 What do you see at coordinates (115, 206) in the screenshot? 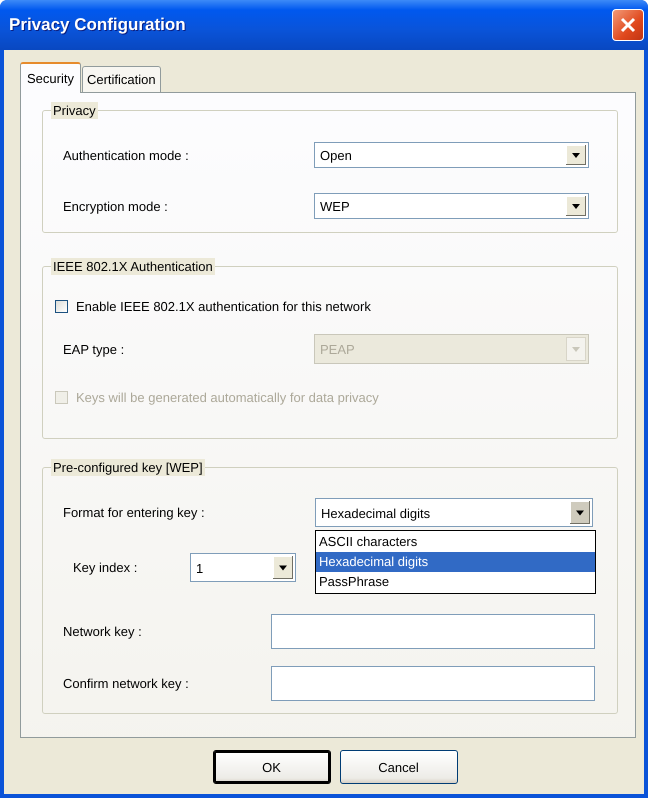
I see `field-label: Encryption mode :` at bounding box center [115, 206].